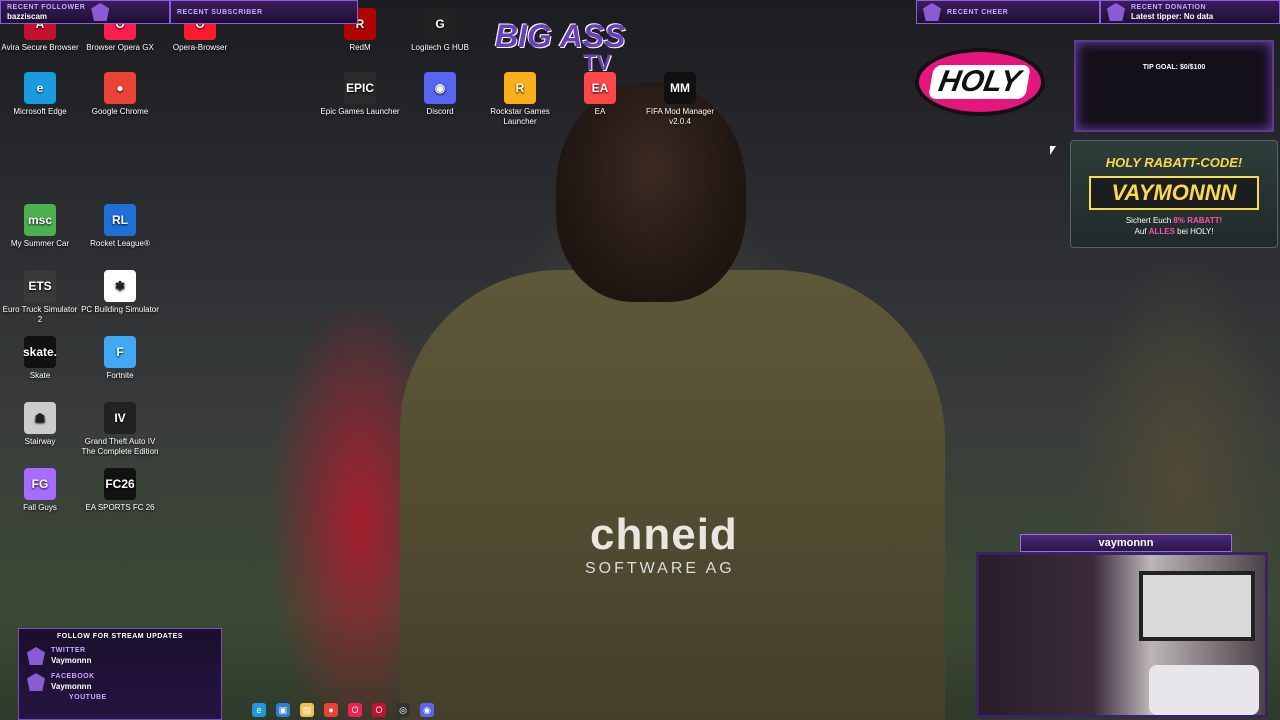 The height and width of the screenshot is (720, 1280). I want to click on wallpaper-jersey-text: chneid, so click(664, 534).